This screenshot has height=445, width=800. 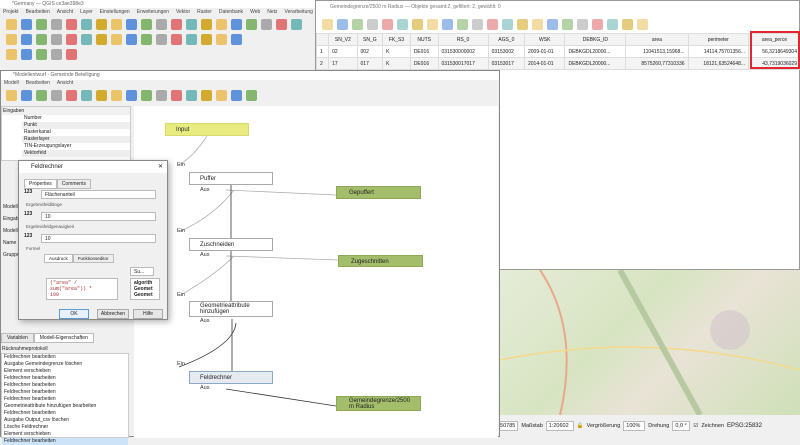 I want to click on formula-tab: Funktionseditor, so click(x=93, y=258).